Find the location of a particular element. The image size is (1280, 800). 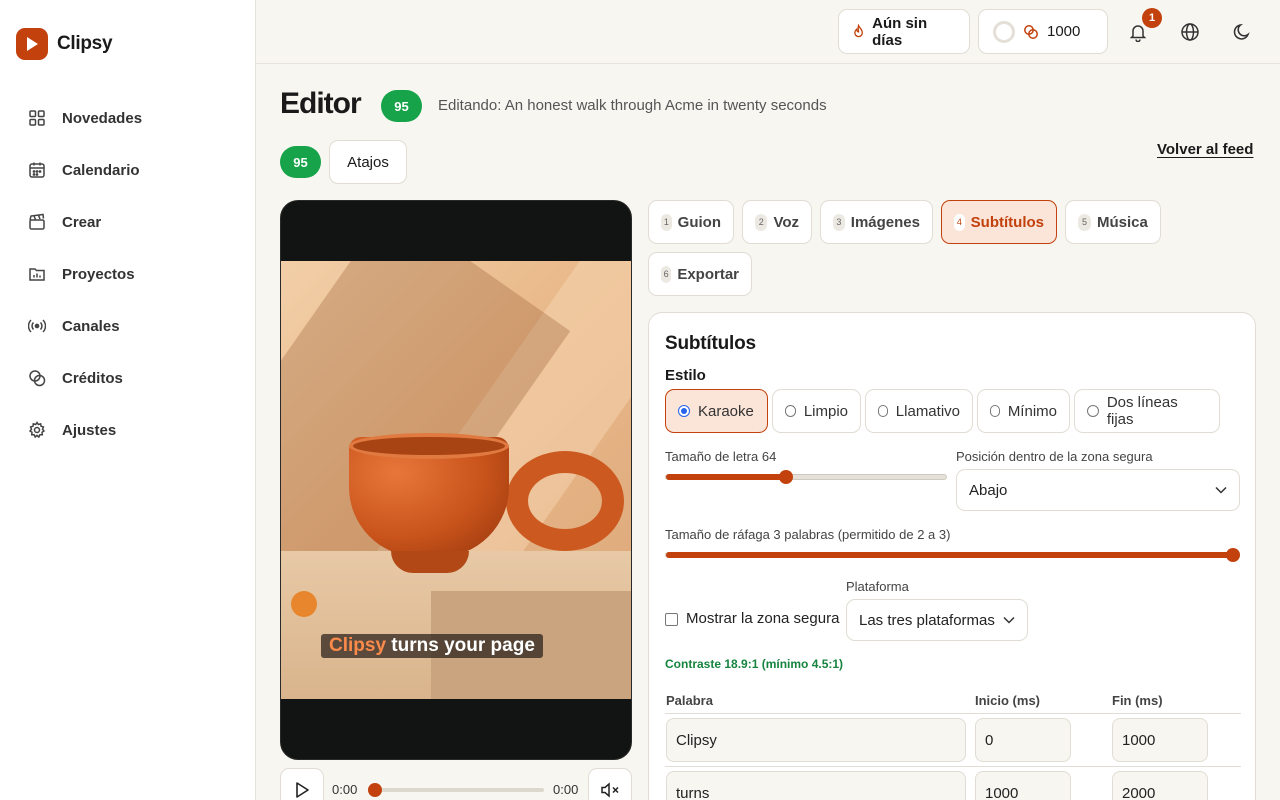

column-header-word: Palabra is located at coordinates (689, 700).